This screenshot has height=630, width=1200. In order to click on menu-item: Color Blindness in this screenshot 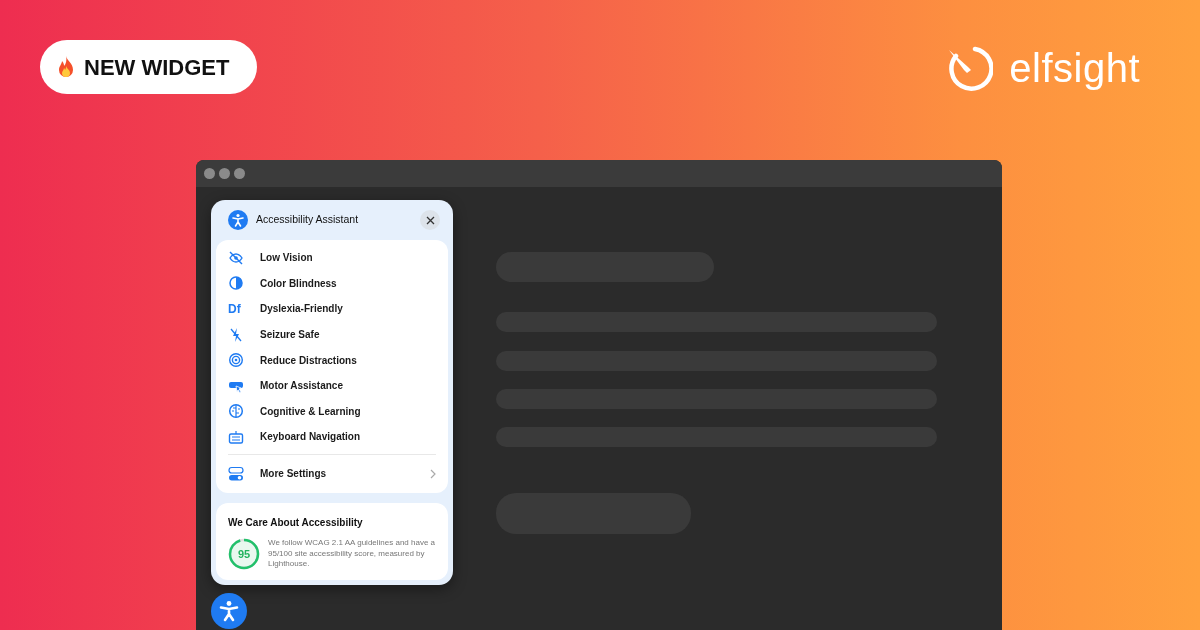, I will do `click(332, 283)`.